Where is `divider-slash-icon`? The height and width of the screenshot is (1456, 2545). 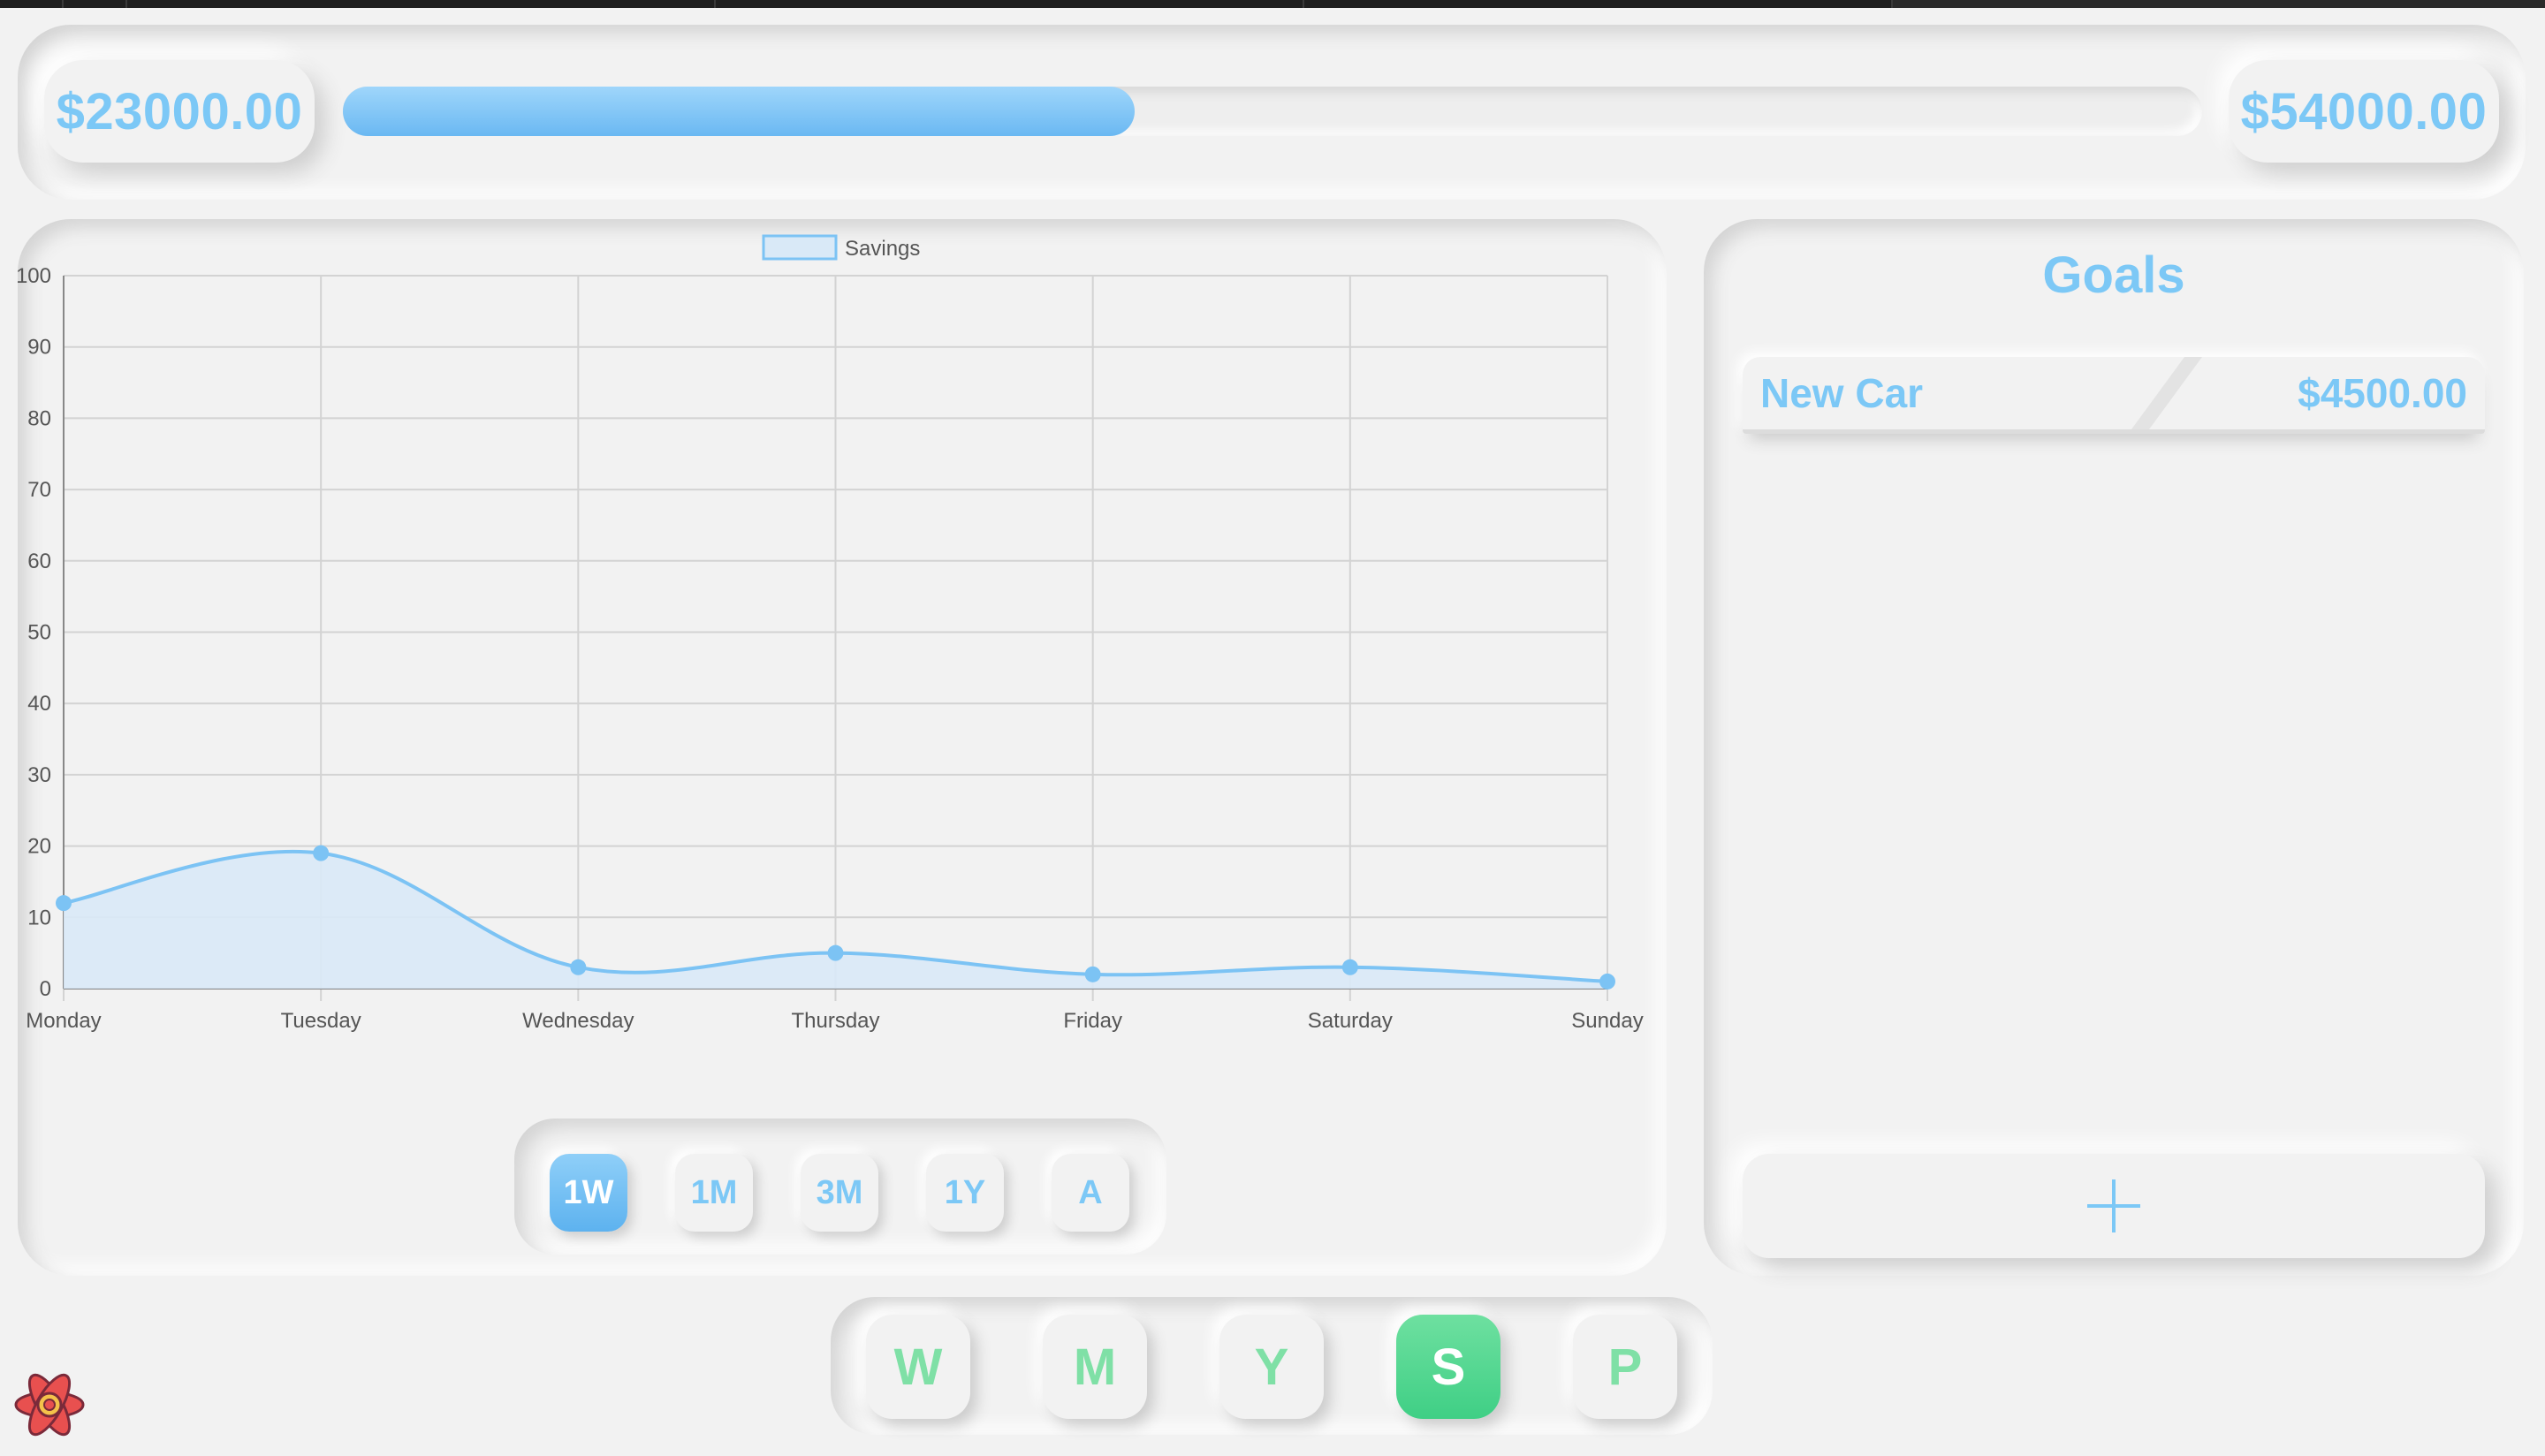
divider-slash-icon is located at coordinates (2166, 393).